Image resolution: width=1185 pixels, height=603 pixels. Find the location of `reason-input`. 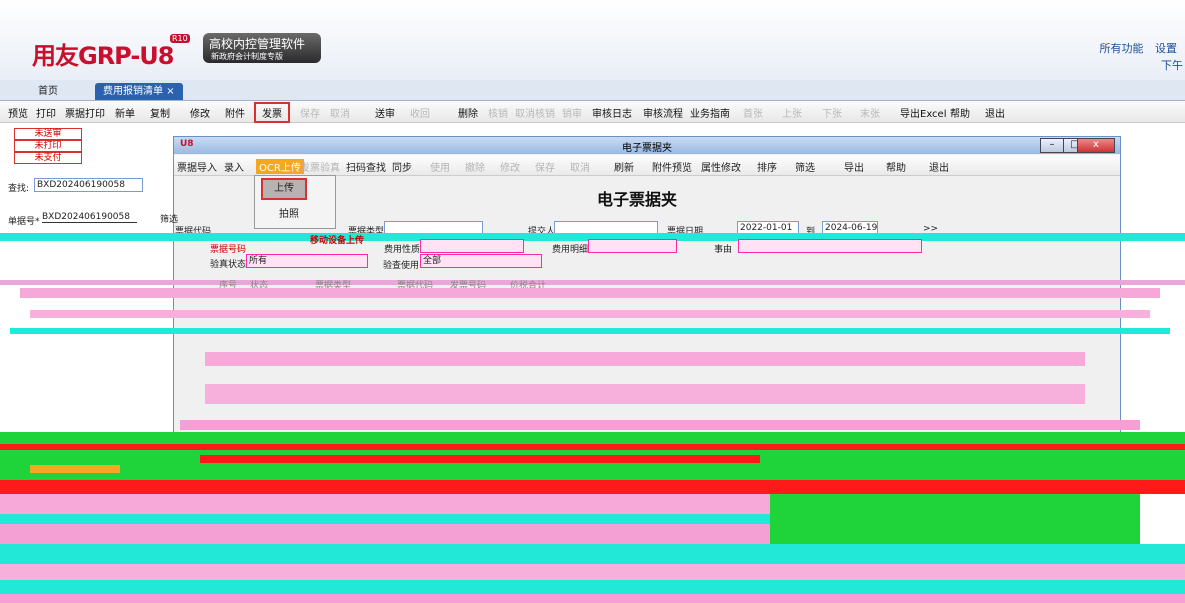

reason-input is located at coordinates (830, 246).